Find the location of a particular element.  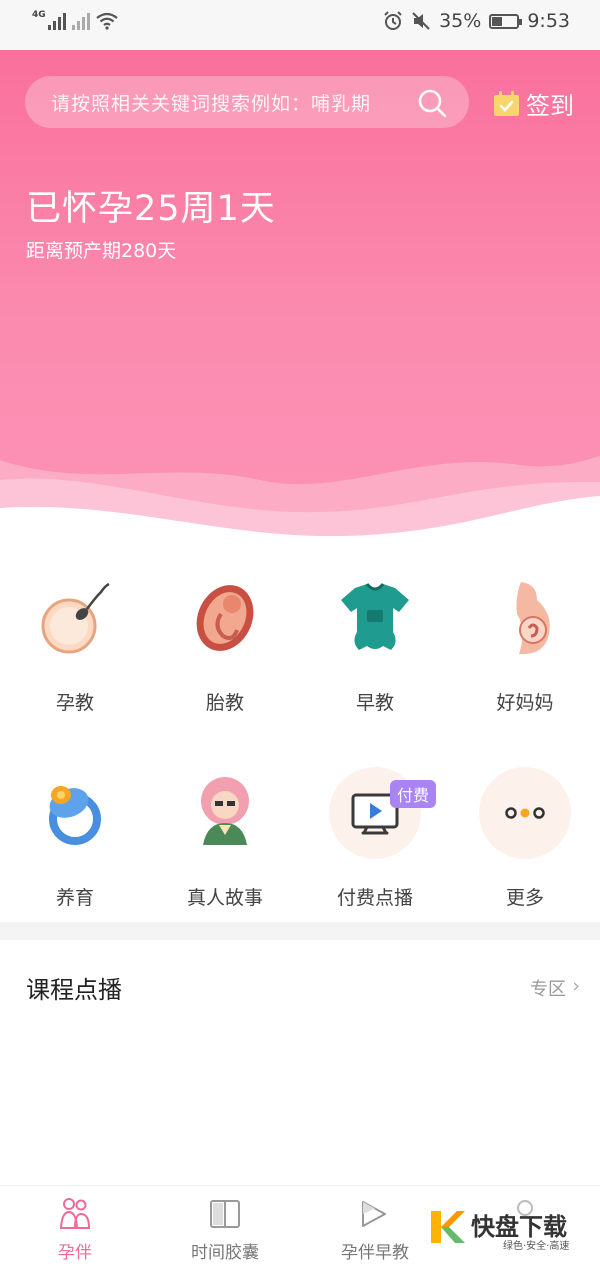

grid-item-more: 更多 is located at coordinates (525, 837).